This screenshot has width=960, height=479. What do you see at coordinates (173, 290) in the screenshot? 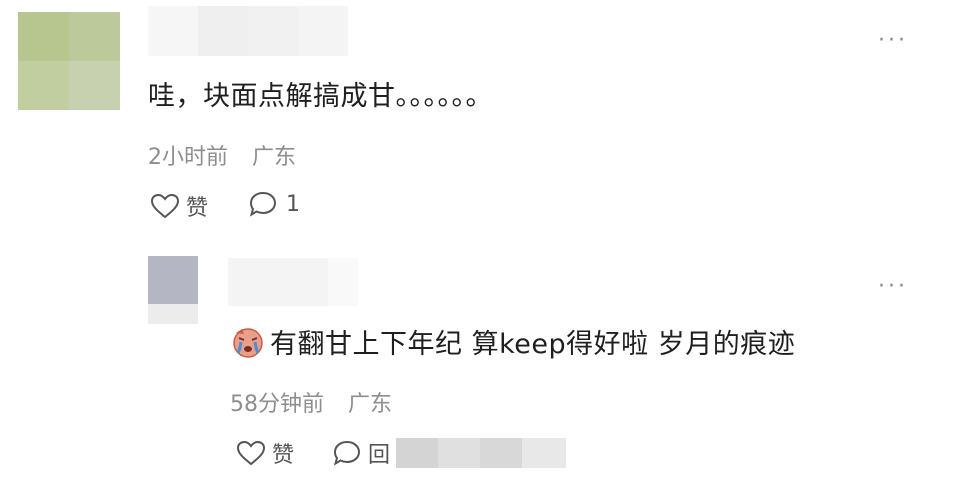
I see `reply-avatar` at bounding box center [173, 290].